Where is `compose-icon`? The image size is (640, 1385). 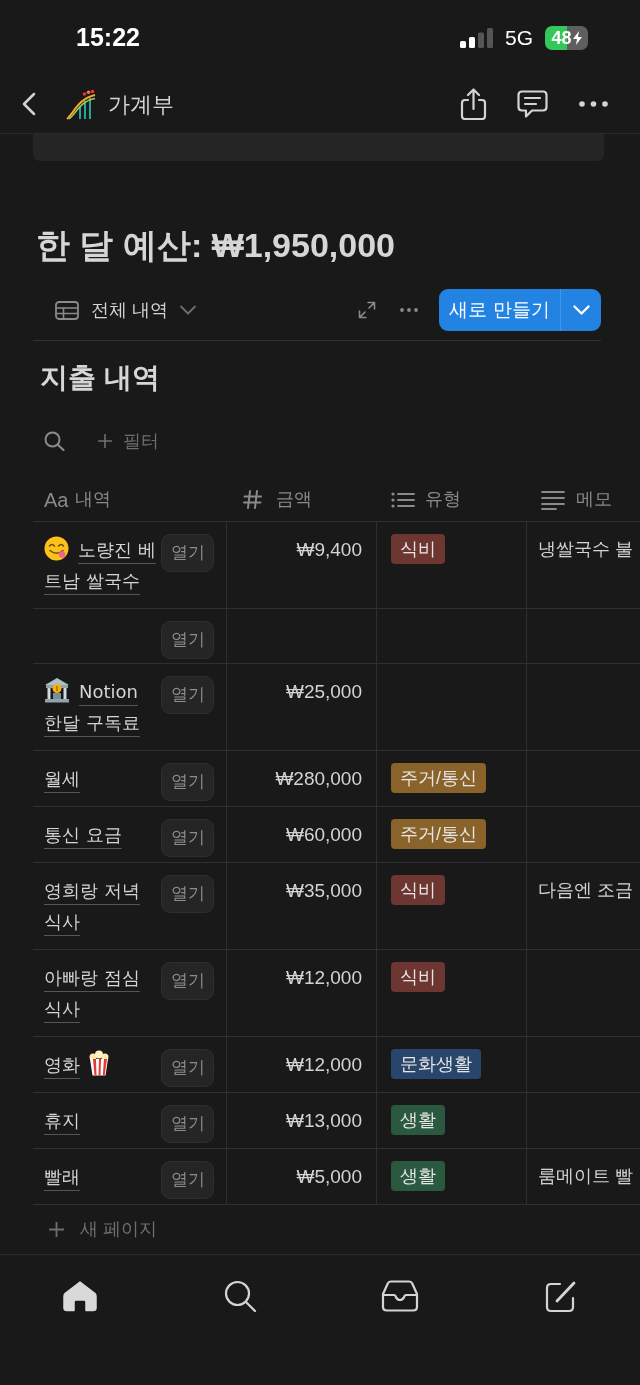 compose-icon is located at coordinates (560, 1296).